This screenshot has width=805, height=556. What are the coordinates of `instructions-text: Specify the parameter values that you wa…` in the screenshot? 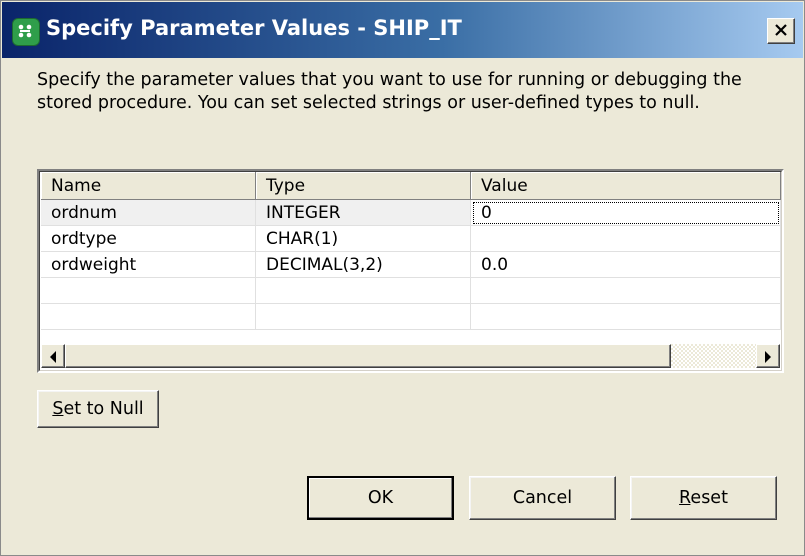 It's located at (389, 91).